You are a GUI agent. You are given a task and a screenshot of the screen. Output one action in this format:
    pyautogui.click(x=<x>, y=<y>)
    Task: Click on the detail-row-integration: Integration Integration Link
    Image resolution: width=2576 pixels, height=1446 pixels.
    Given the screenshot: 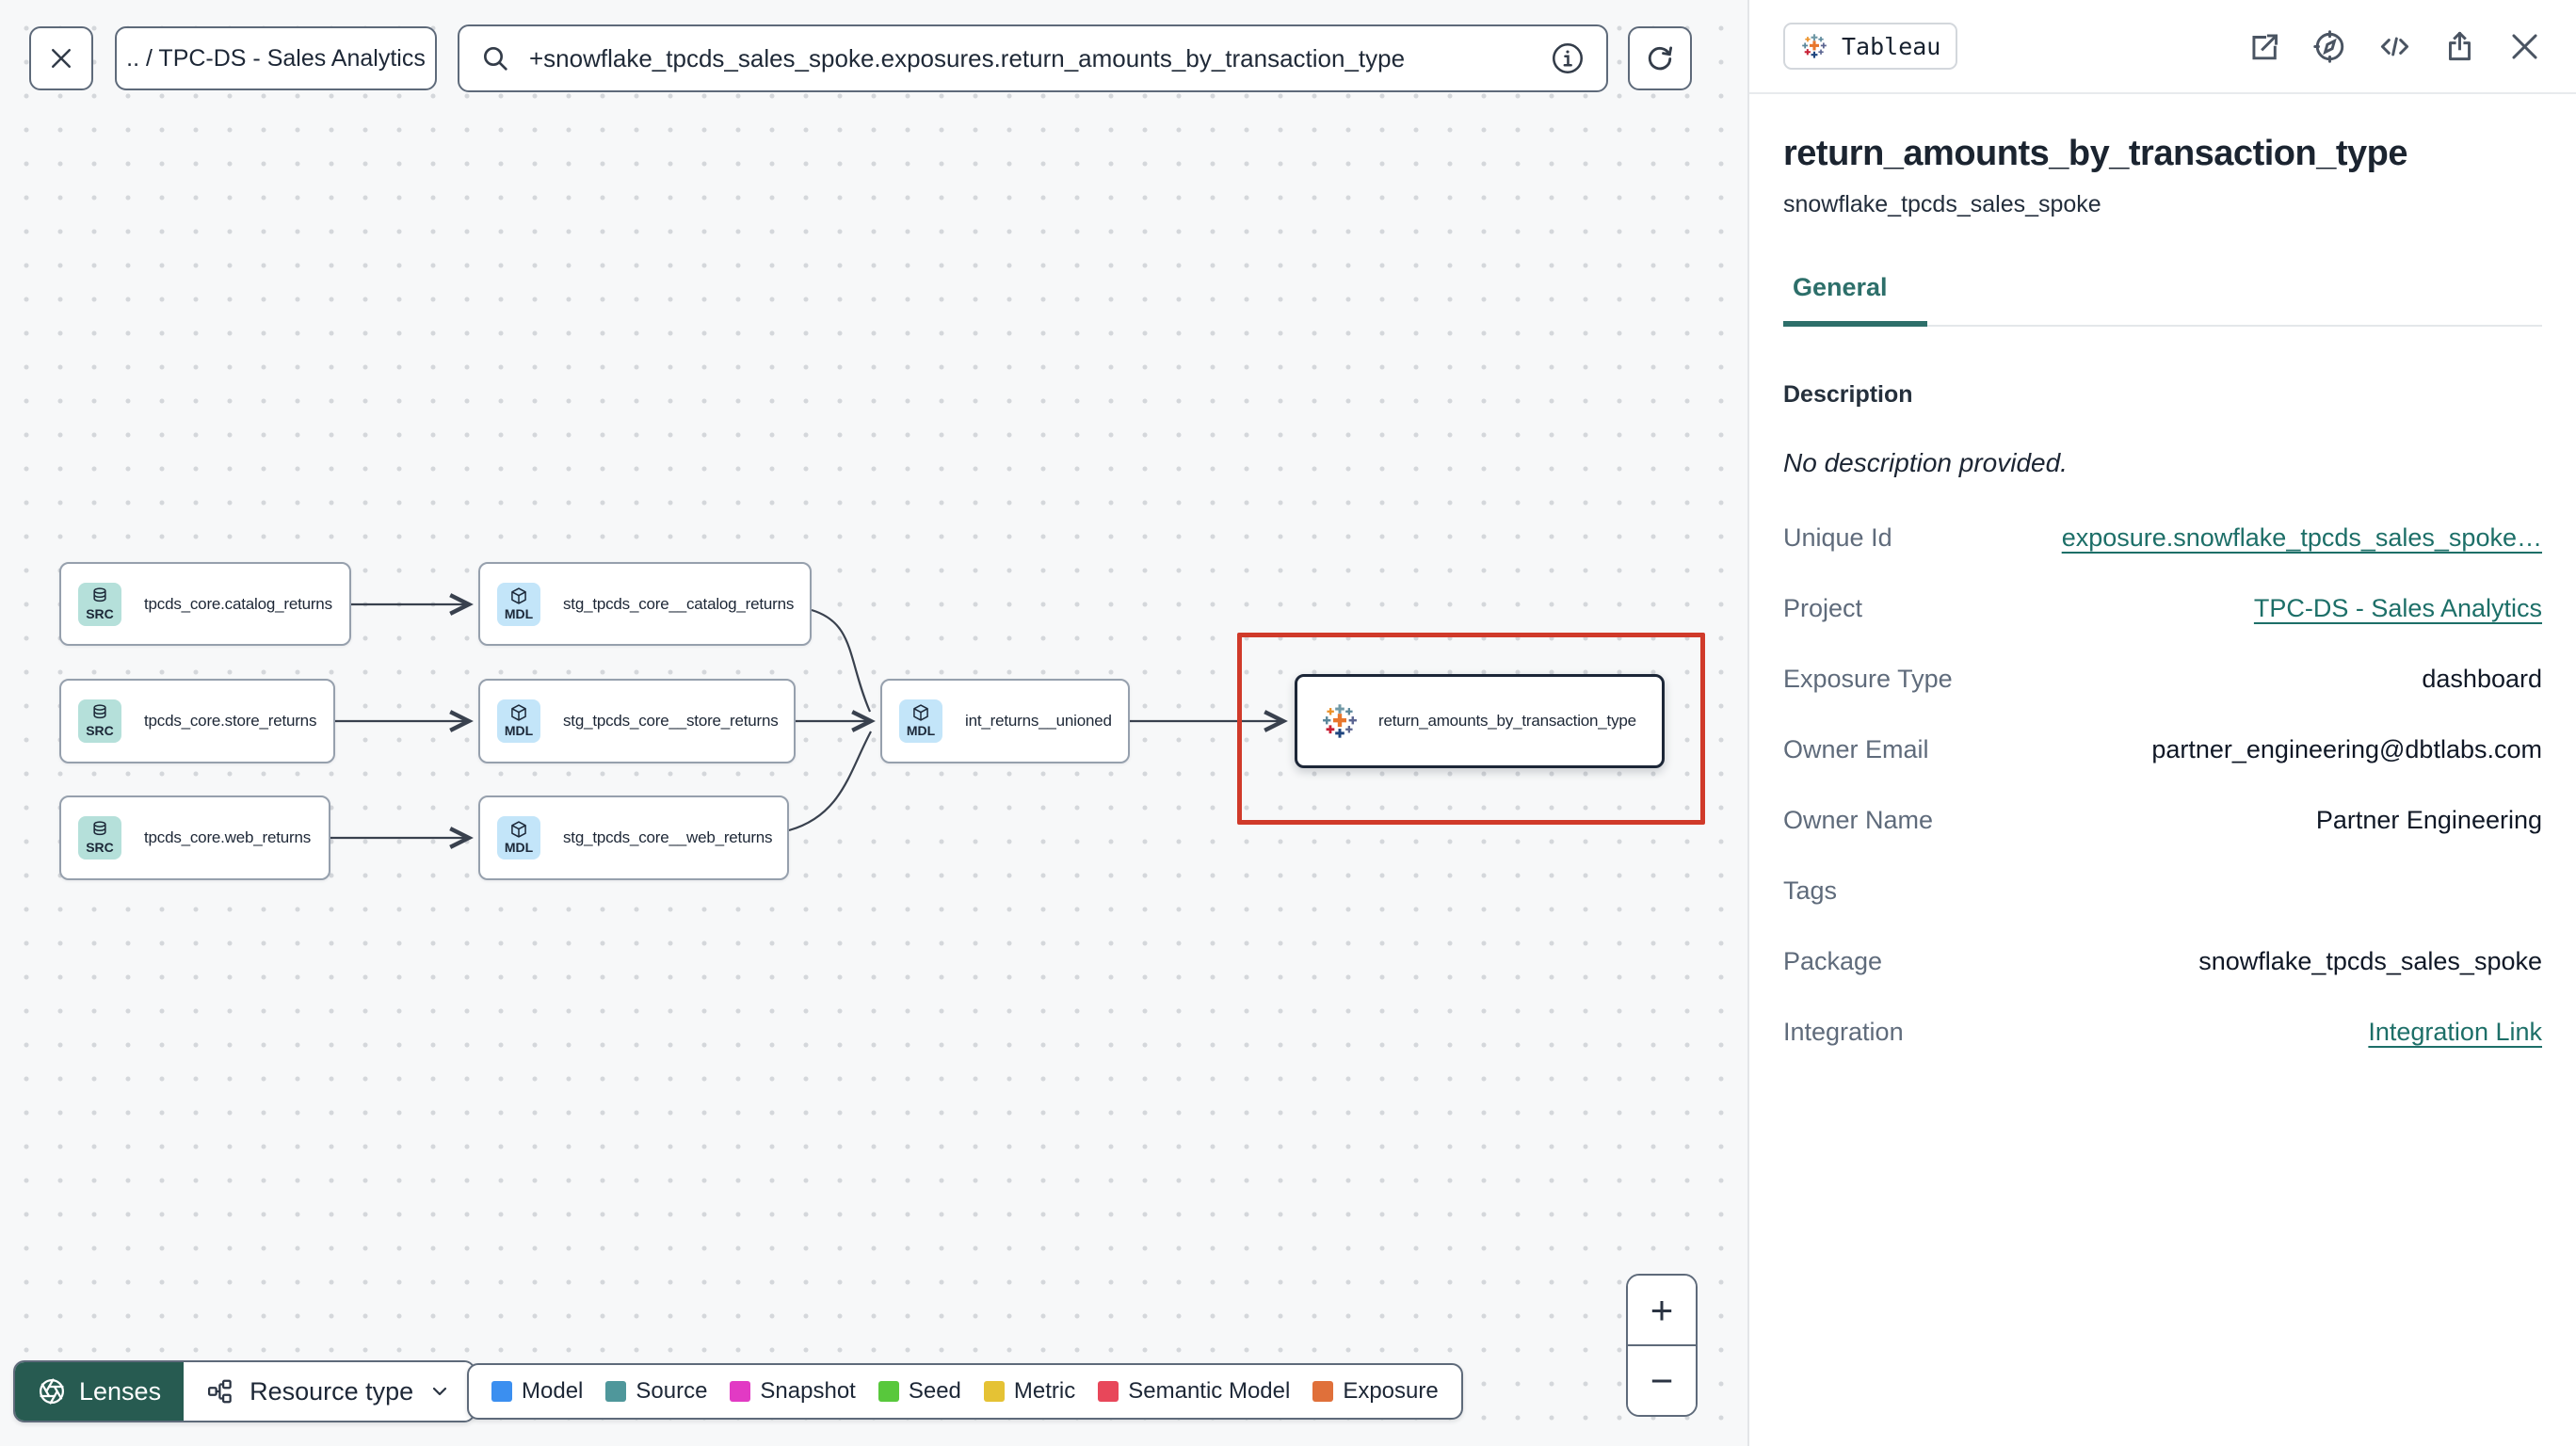 What is the action you would take?
    pyautogui.click(x=2162, y=1032)
    